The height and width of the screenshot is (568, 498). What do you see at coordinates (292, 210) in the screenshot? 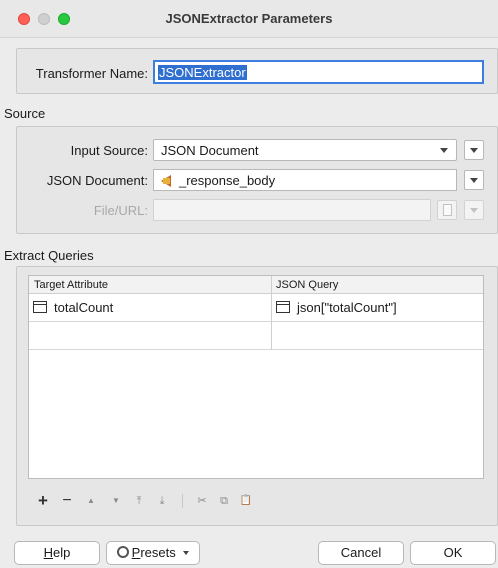
I see `file-url-field` at bounding box center [292, 210].